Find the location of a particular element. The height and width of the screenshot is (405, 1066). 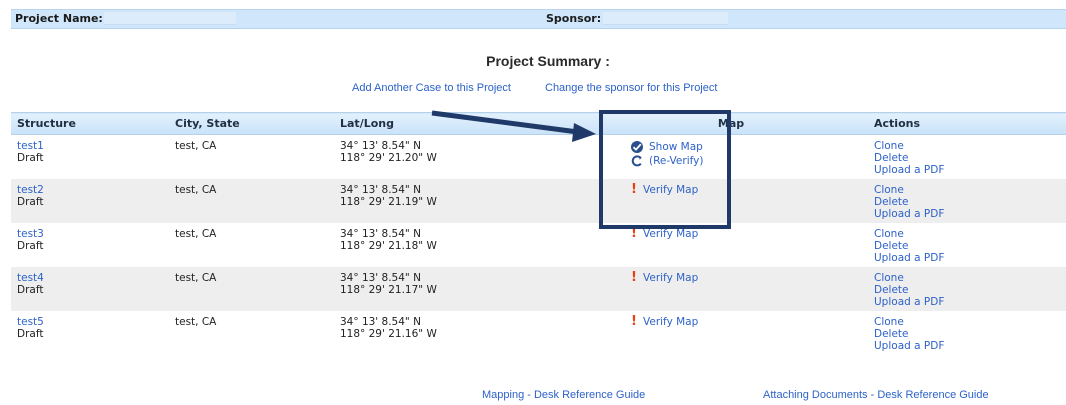

project-name-value is located at coordinates (170, 18).